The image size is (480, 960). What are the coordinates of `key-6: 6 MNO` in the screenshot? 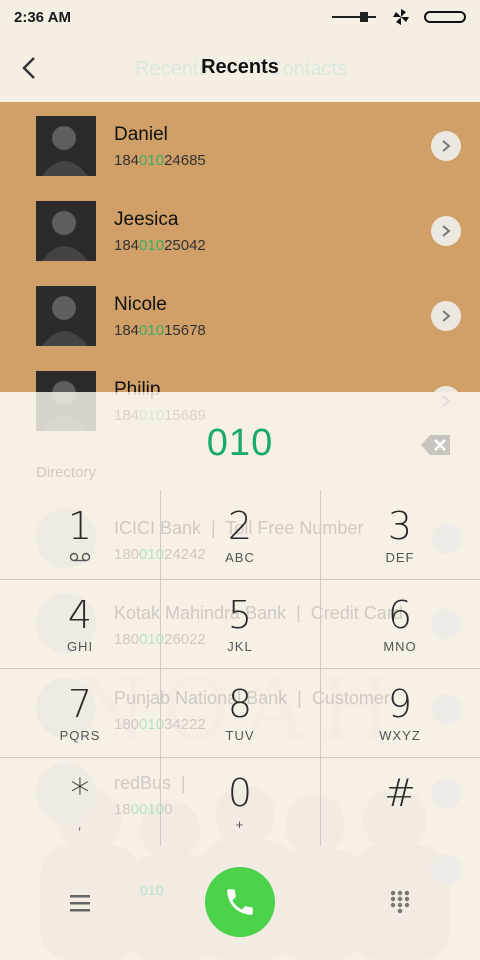 It's located at (400, 623).